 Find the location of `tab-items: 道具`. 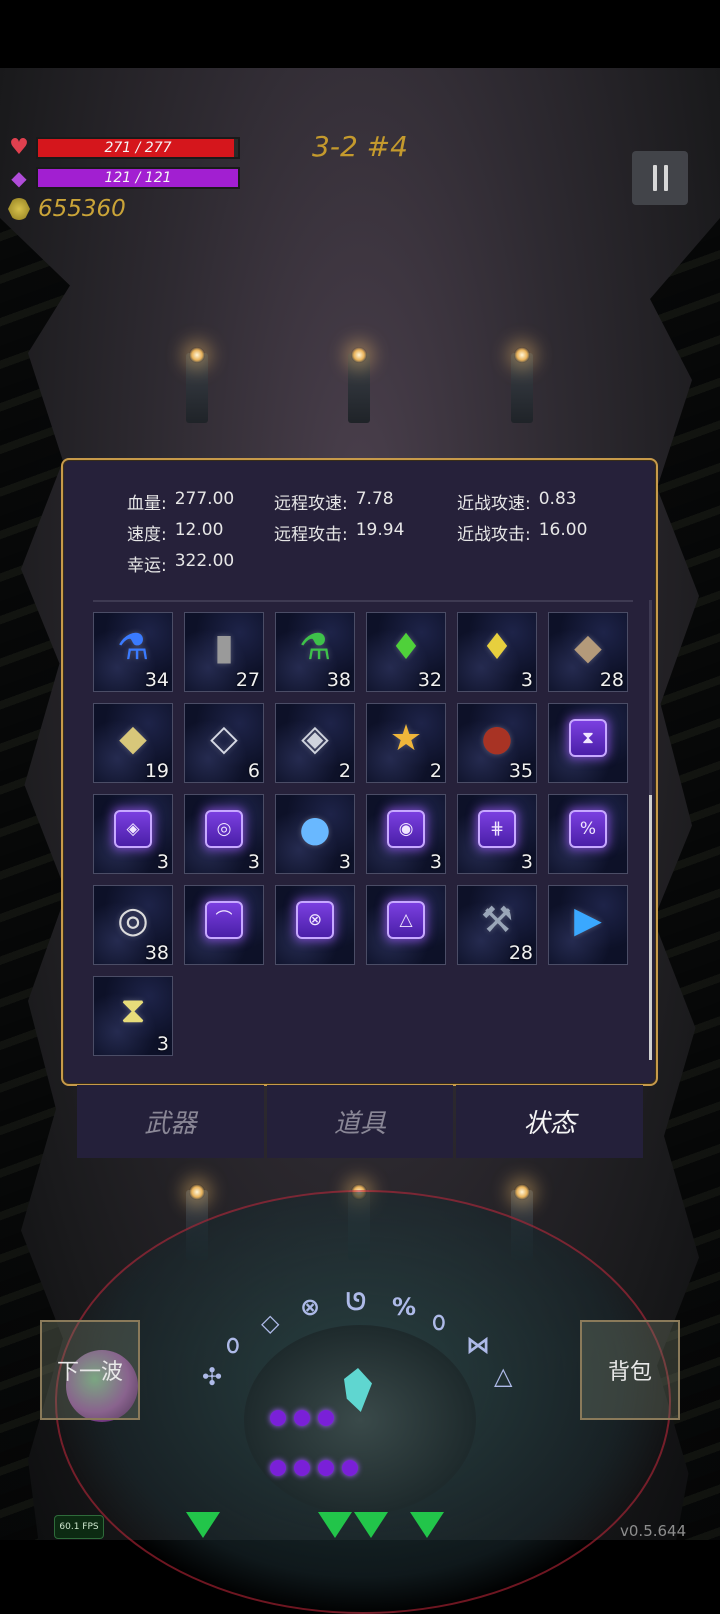

tab-items: 道具 is located at coordinates (360, 1121).